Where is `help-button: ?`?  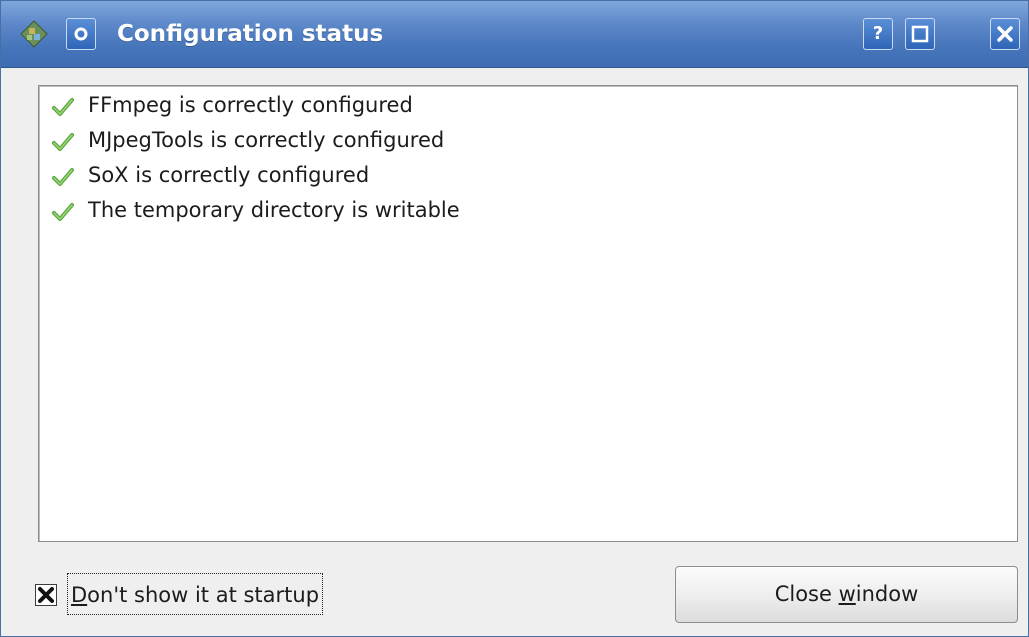
help-button: ? is located at coordinates (878, 34).